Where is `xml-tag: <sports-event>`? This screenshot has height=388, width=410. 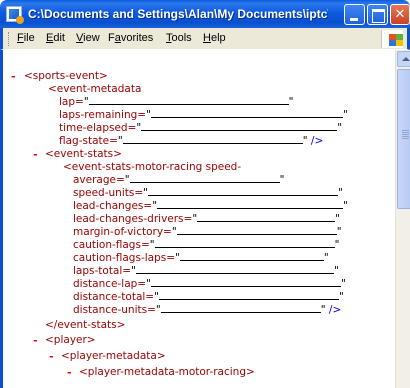
xml-tag: <sports-event> is located at coordinates (66, 76).